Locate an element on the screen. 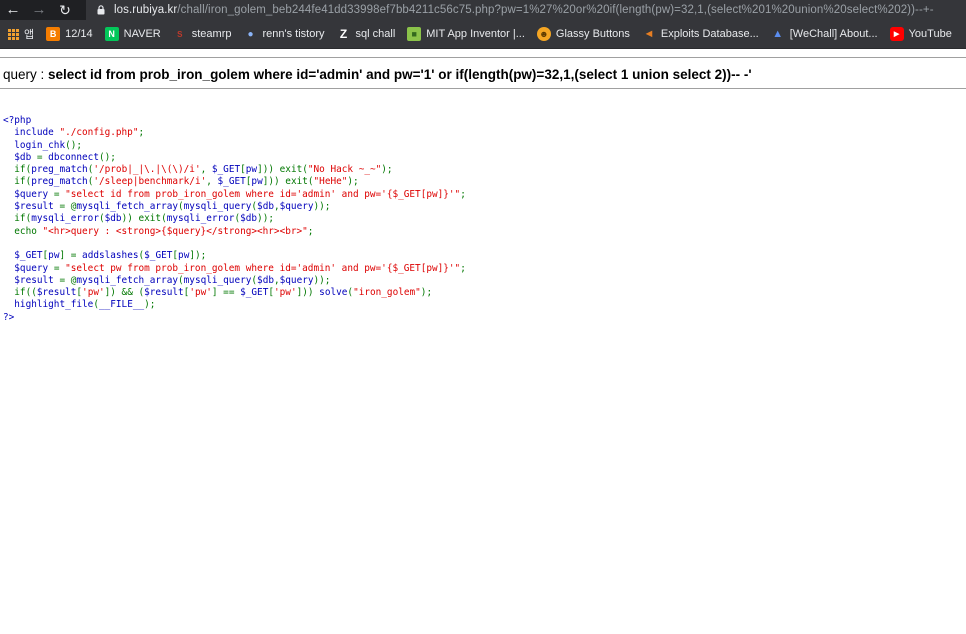 This screenshot has width=966, height=634. bookmark-label: Glassy Buttons is located at coordinates (592, 34).